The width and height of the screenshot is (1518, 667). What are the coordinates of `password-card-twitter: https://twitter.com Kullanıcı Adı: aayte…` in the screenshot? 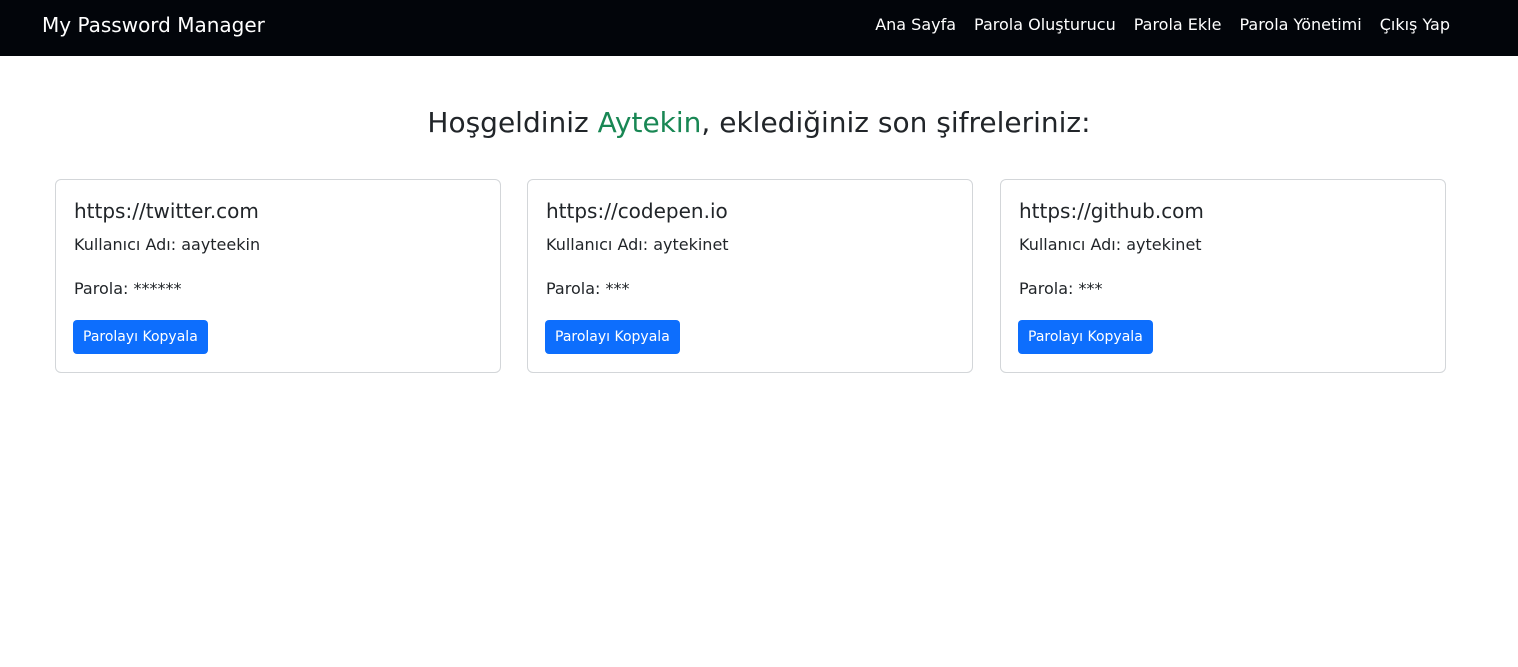 It's located at (278, 276).